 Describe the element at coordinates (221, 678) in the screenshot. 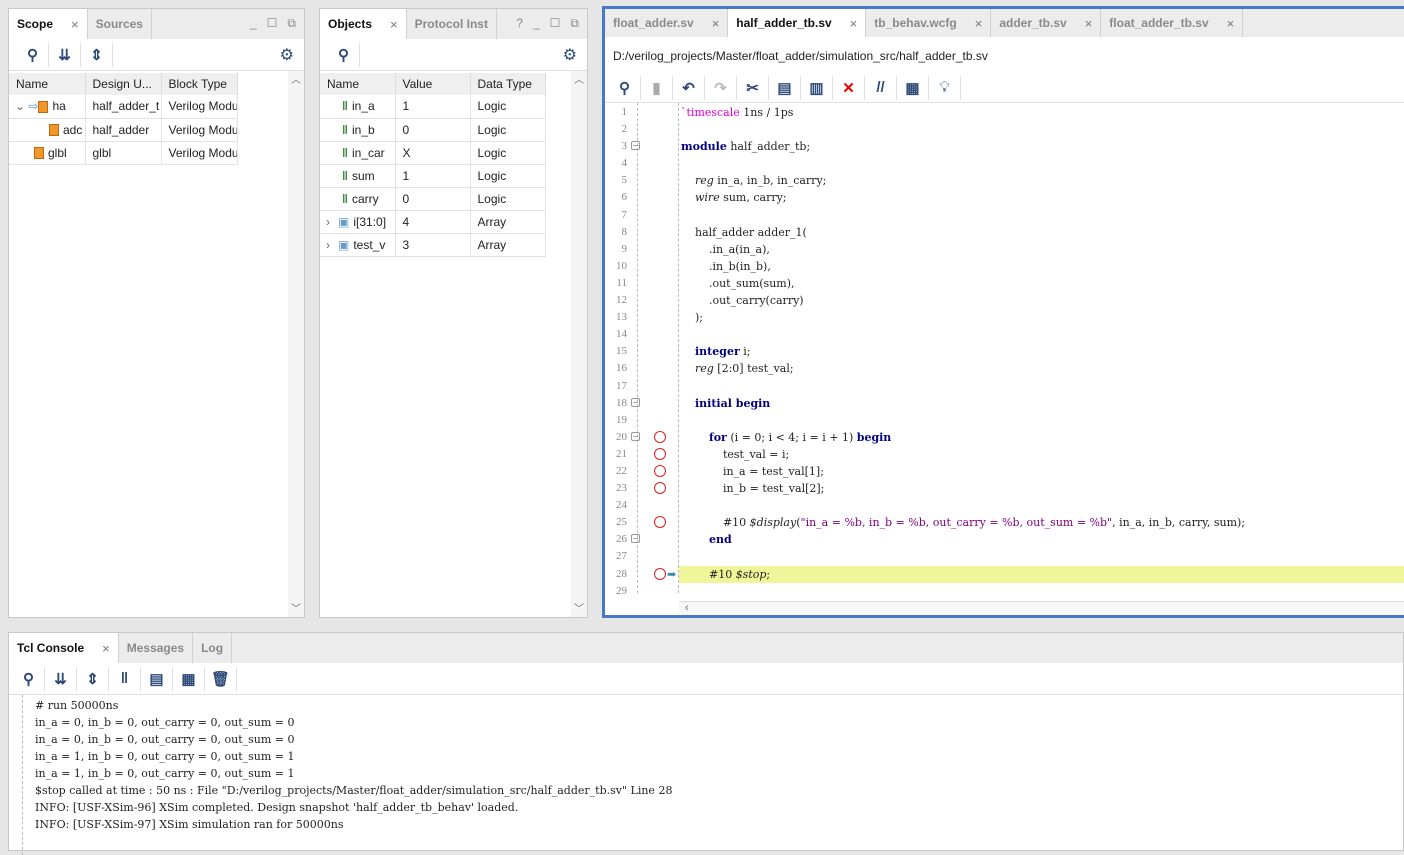

I see `trash-icon: 🗑︎` at that location.